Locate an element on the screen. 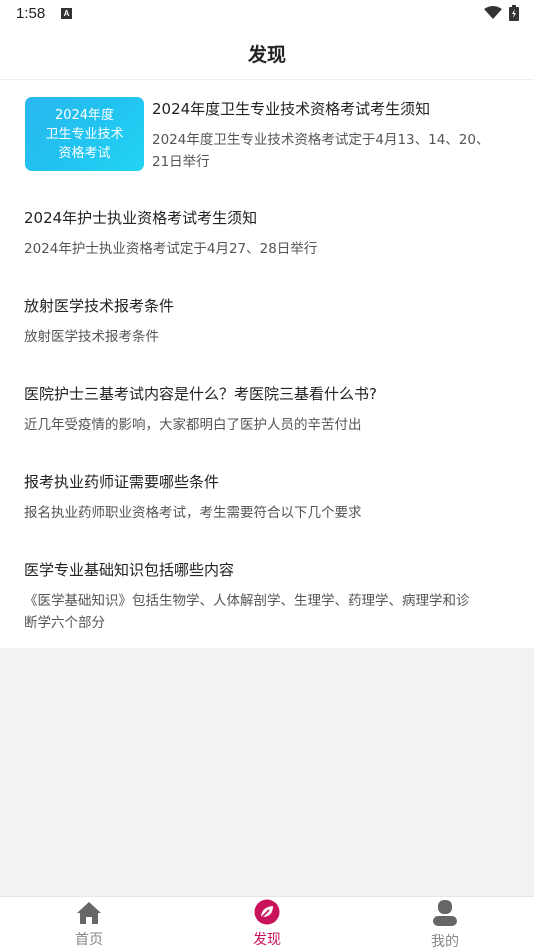  status-time: 1:58 is located at coordinates (31, 13).